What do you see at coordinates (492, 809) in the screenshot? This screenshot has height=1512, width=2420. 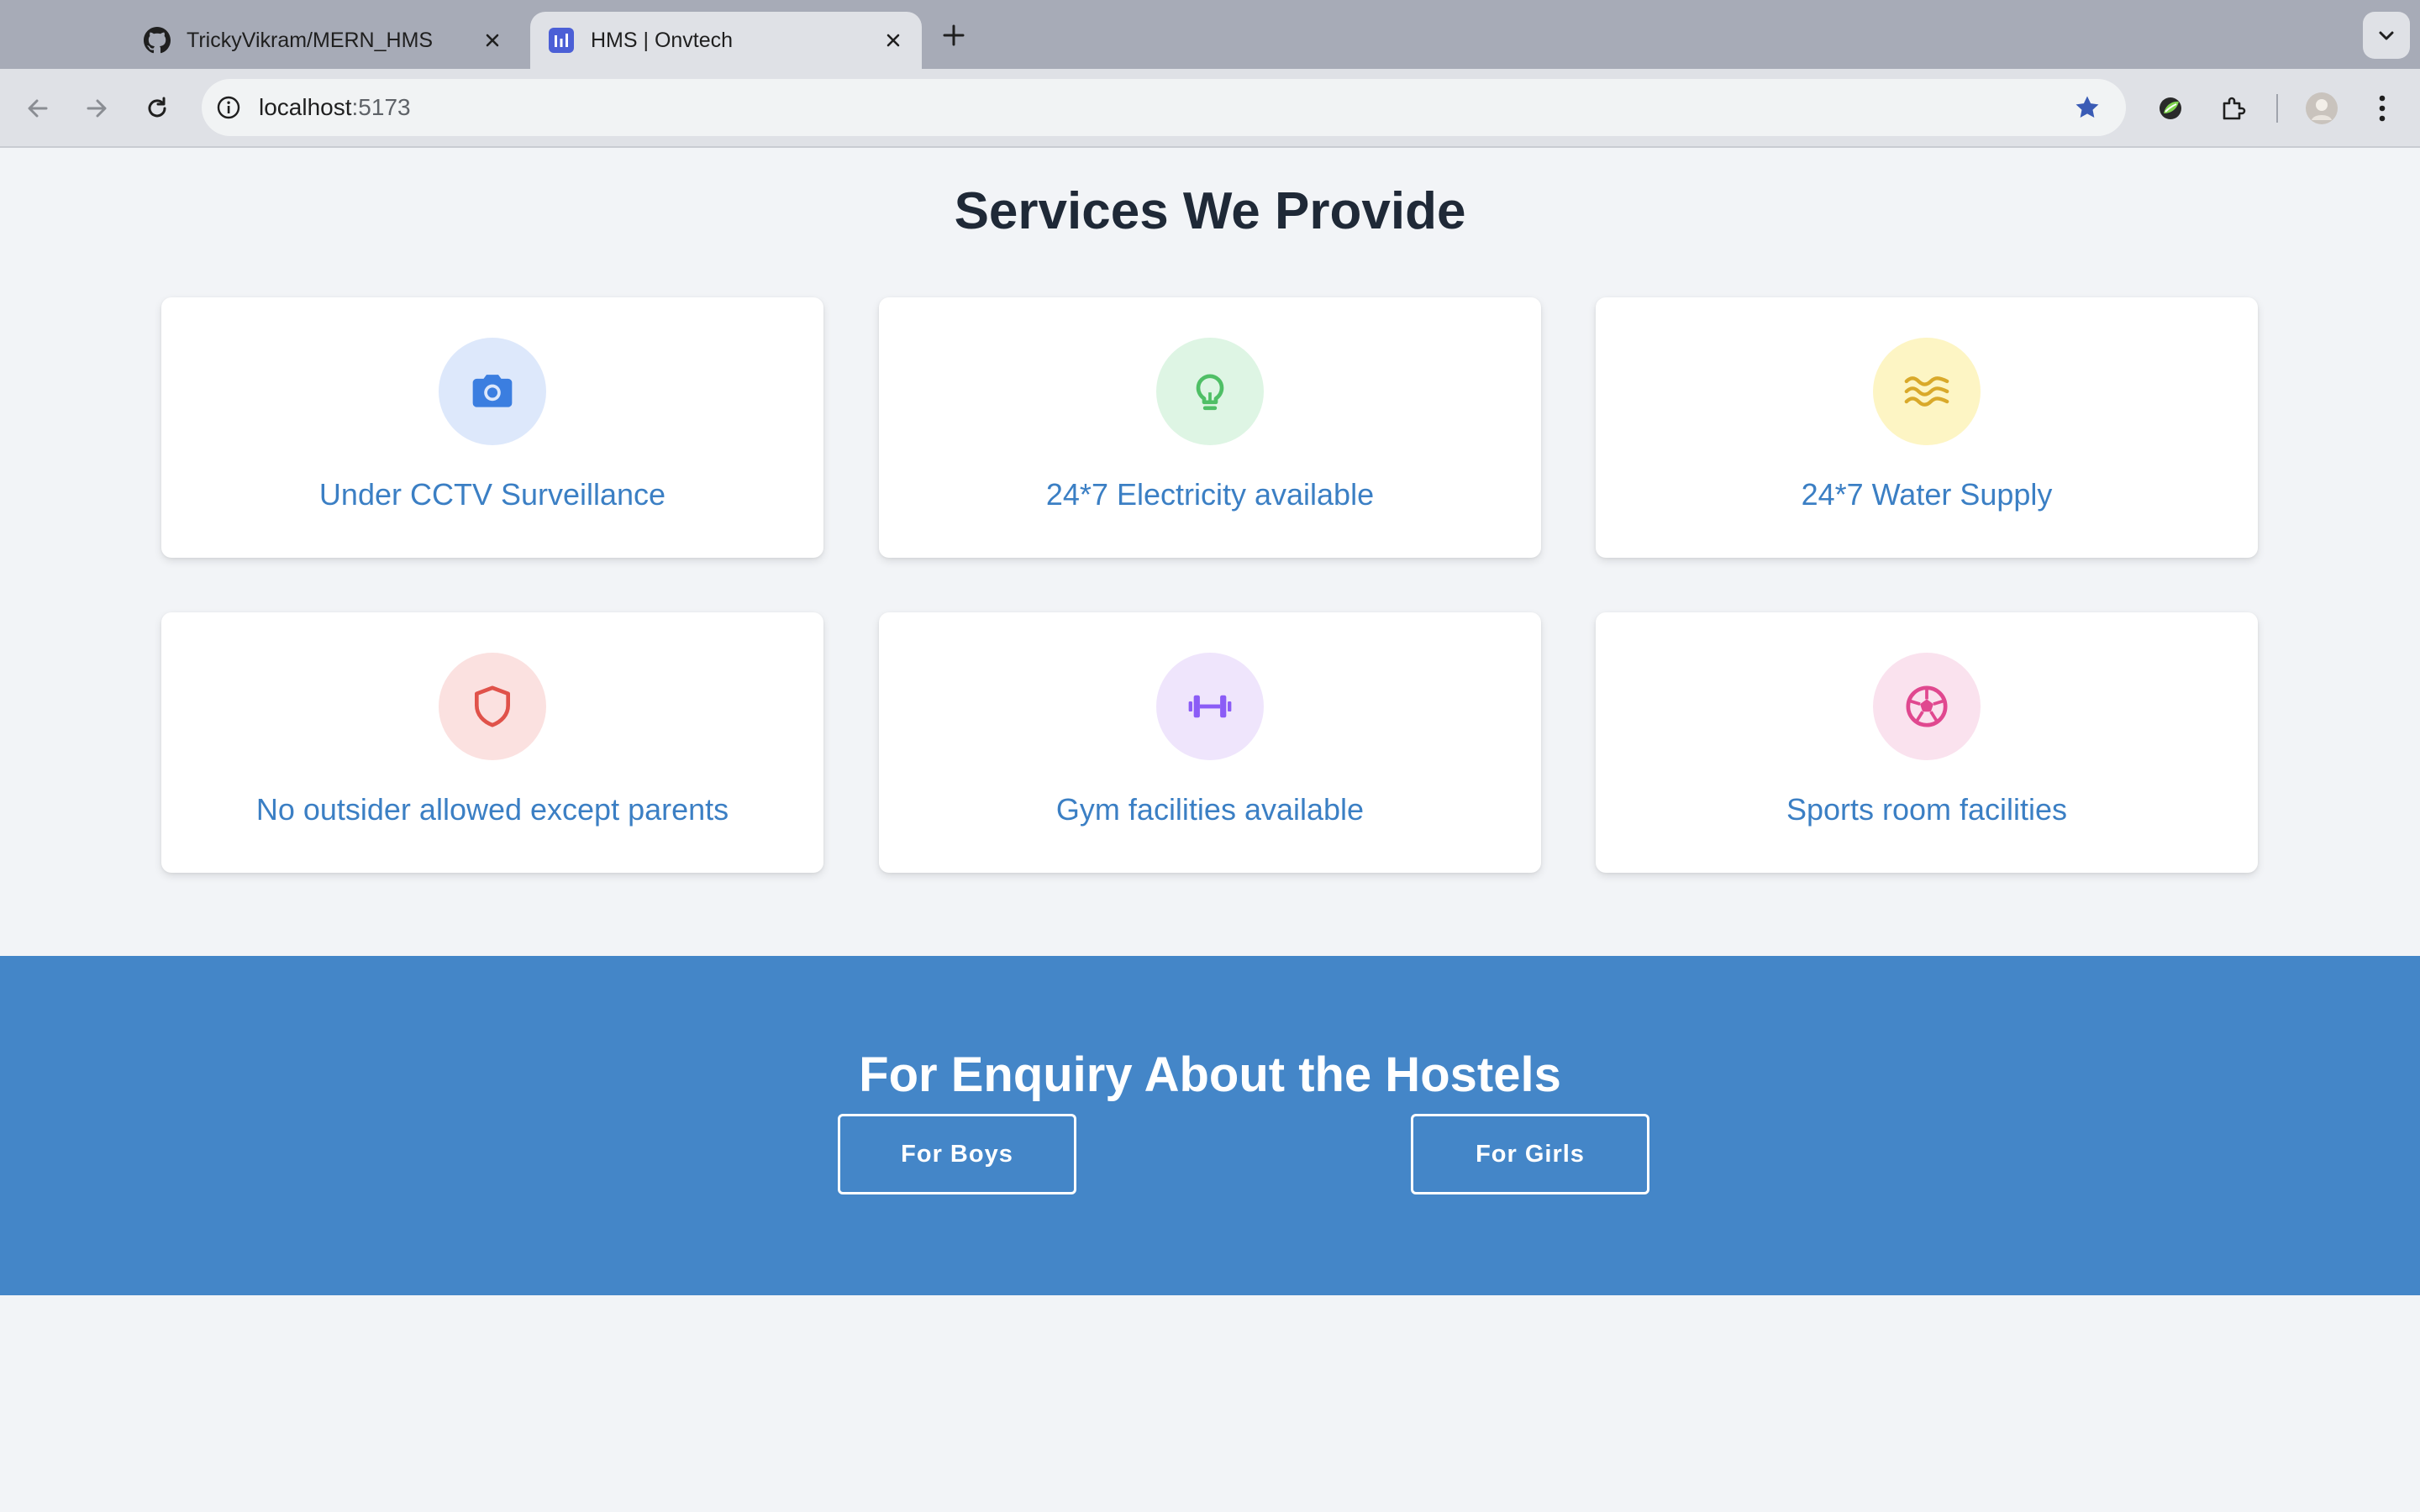 I see `service-label: No outsider allowed except parents` at bounding box center [492, 809].